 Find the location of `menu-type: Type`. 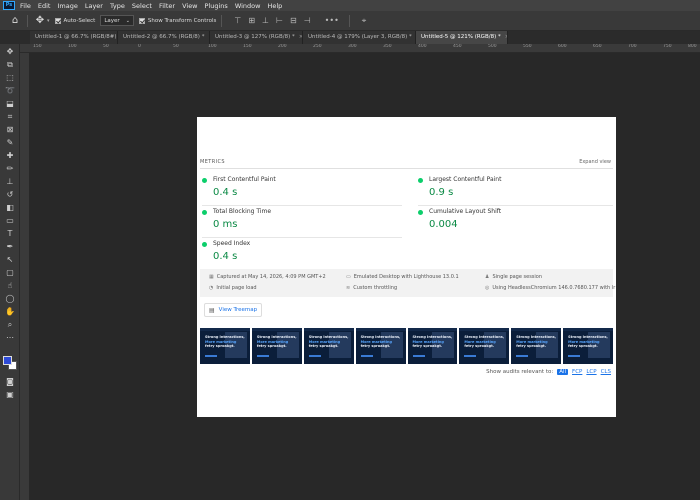

menu-type: Type is located at coordinates (117, 6).